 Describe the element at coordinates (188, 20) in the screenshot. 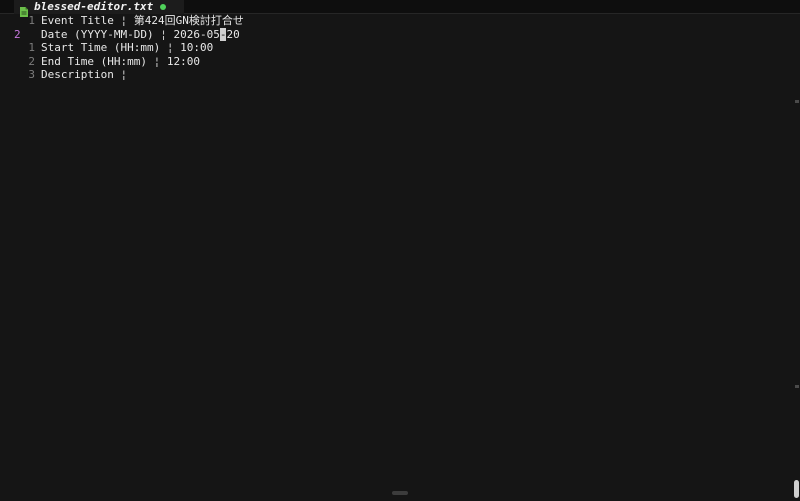

I see `field-value: 第424回GN検討打合せ` at that location.